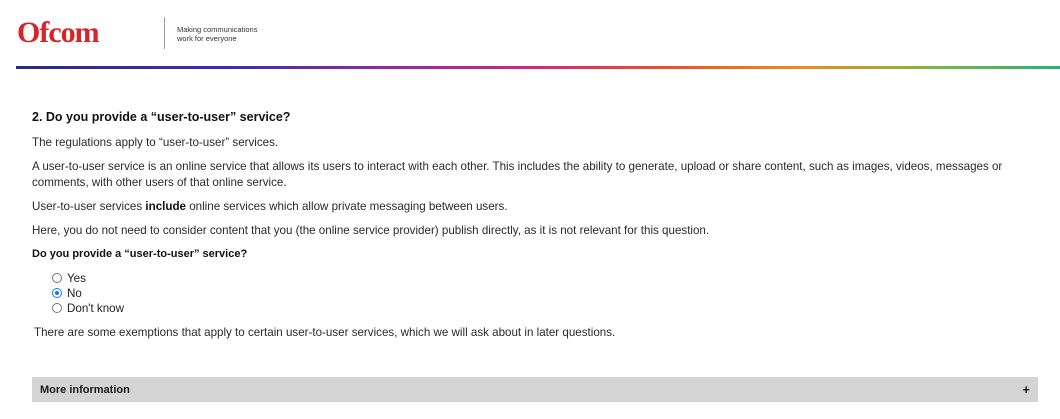 This screenshot has width=1060, height=419. What do you see at coordinates (538, 67) in the screenshot?
I see `header-rainbow-divider` at bounding box center [538, 67].